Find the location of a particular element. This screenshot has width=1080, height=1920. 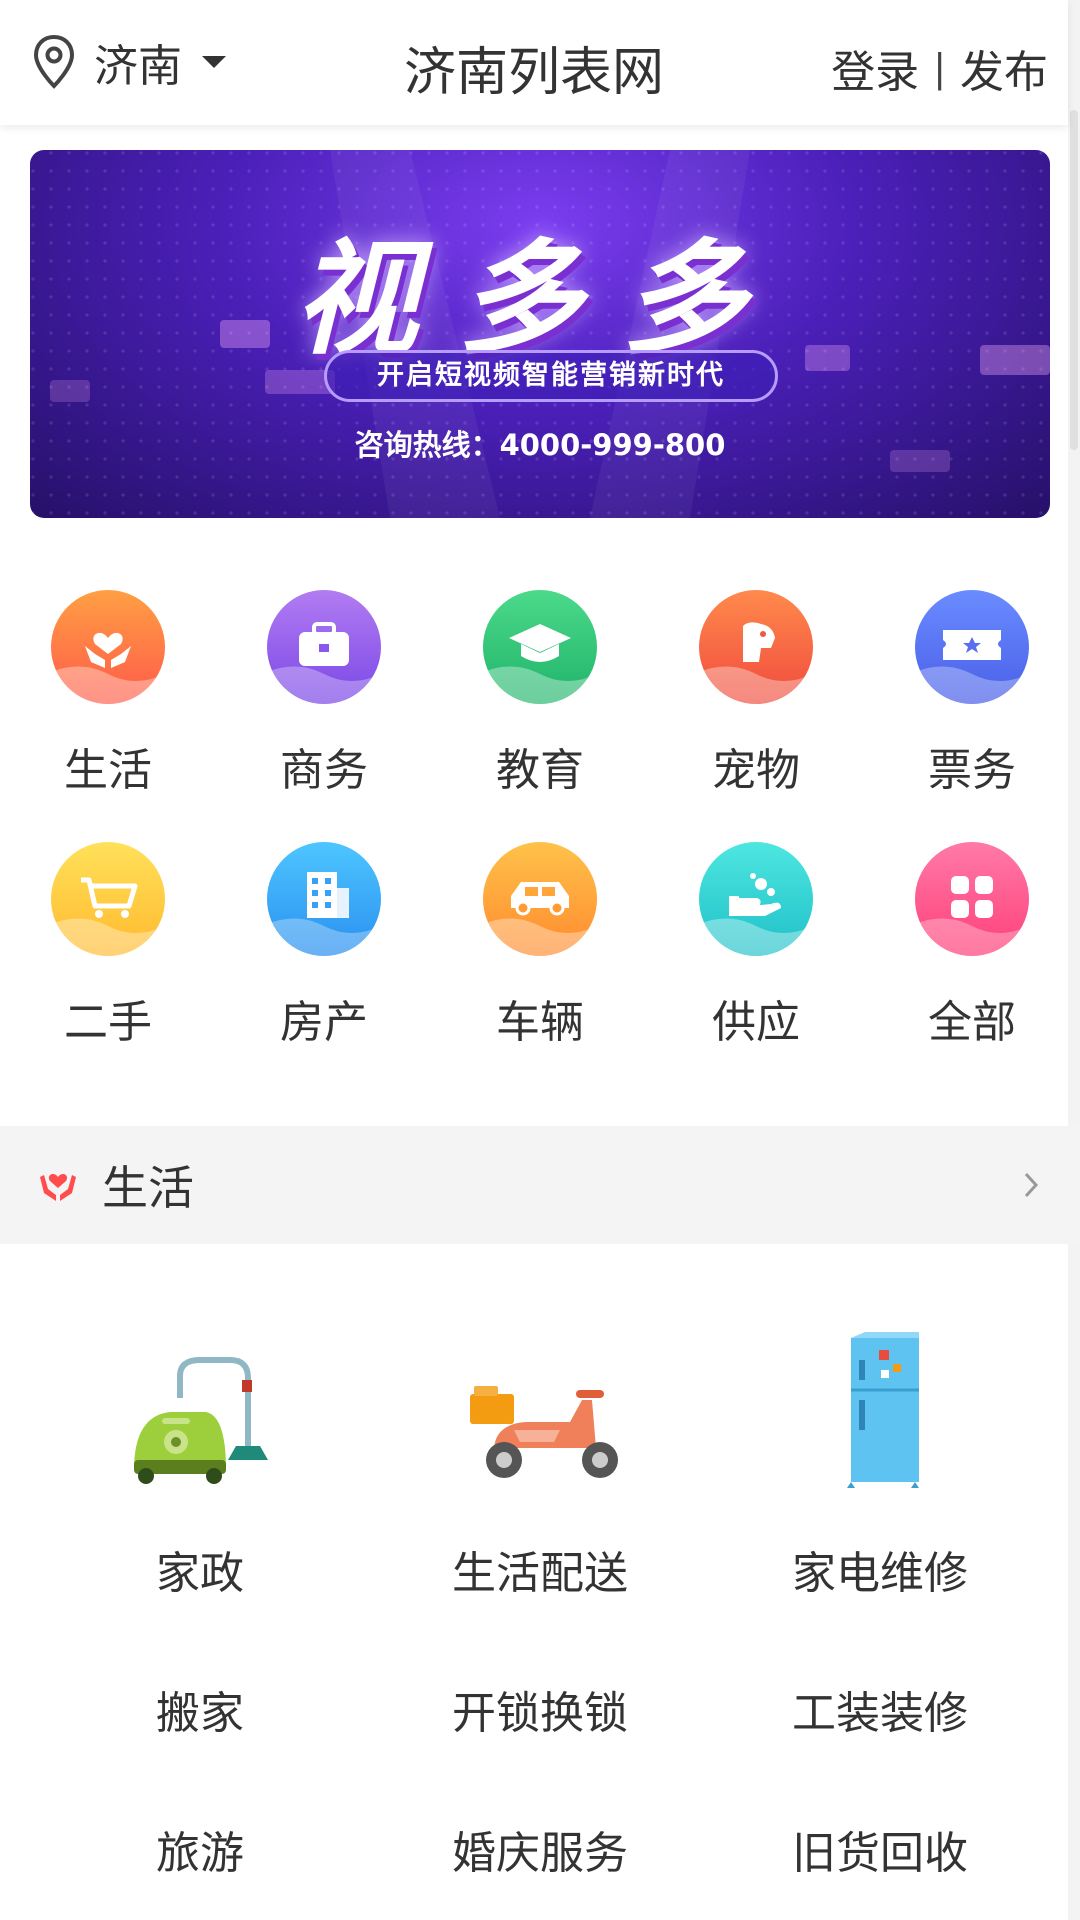

section-title: 生活 is located at coordinates (148, 1188).